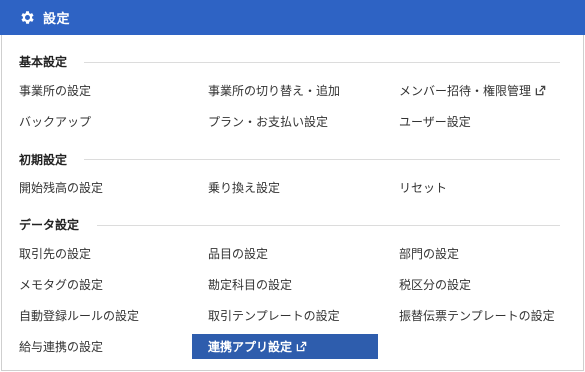  I want to click on menu-item-label: 税区分の設定, so click(435, 284).